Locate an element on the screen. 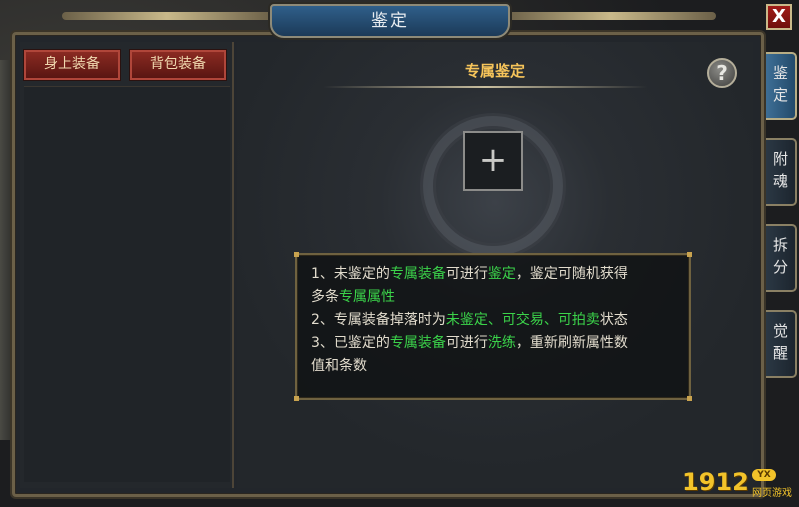  tab-soul-attach: 附魂 is located at coordinates (781, 172).